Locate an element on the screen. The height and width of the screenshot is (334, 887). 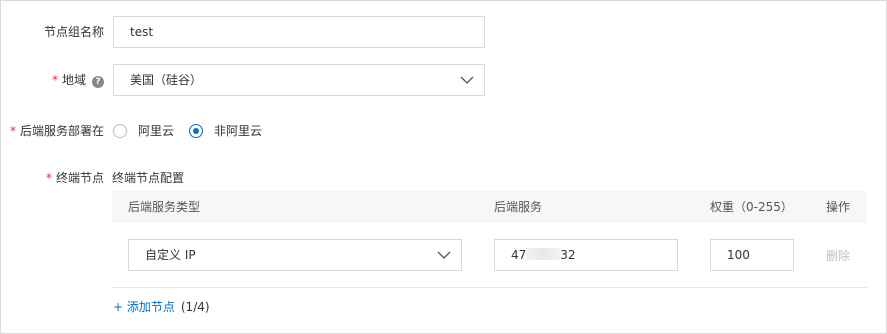
region-select: 美国（硅谷） is located at coordinates (299, 80).